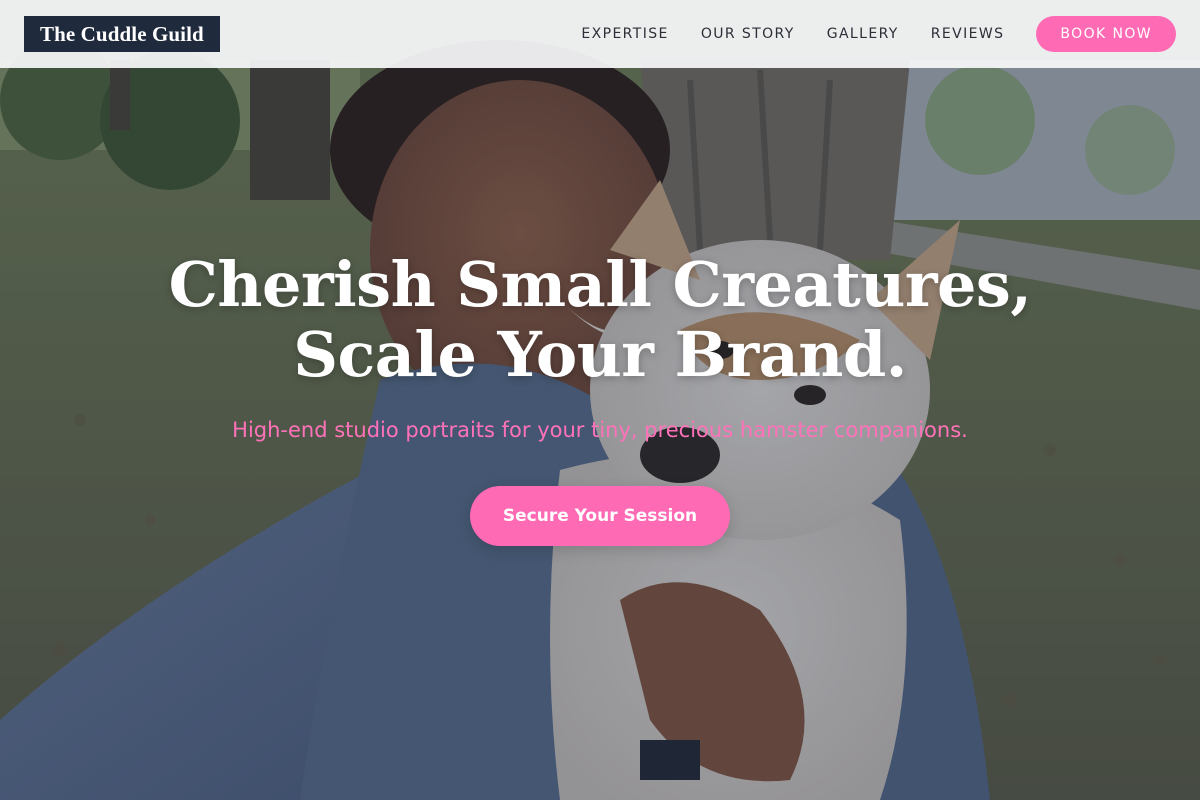 The height and width of the screenshot is (800, 1200). What do you see at coordinates (748, 34) in the screenshot?
I see `nav-link-our-story: OUR STORY` at bounding box center [748, 34].